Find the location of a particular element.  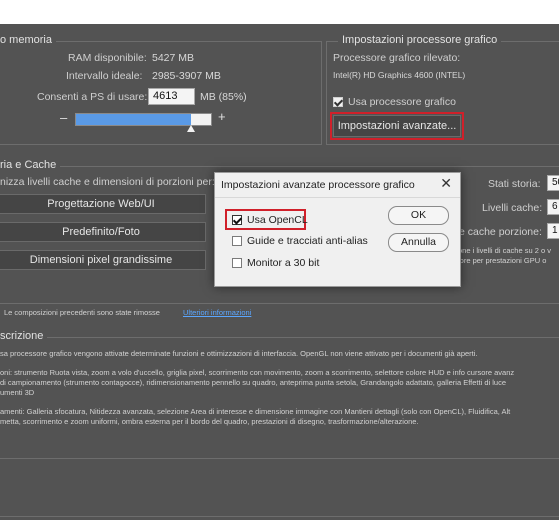

ok-button: OK is located at coordinates (418, 215).